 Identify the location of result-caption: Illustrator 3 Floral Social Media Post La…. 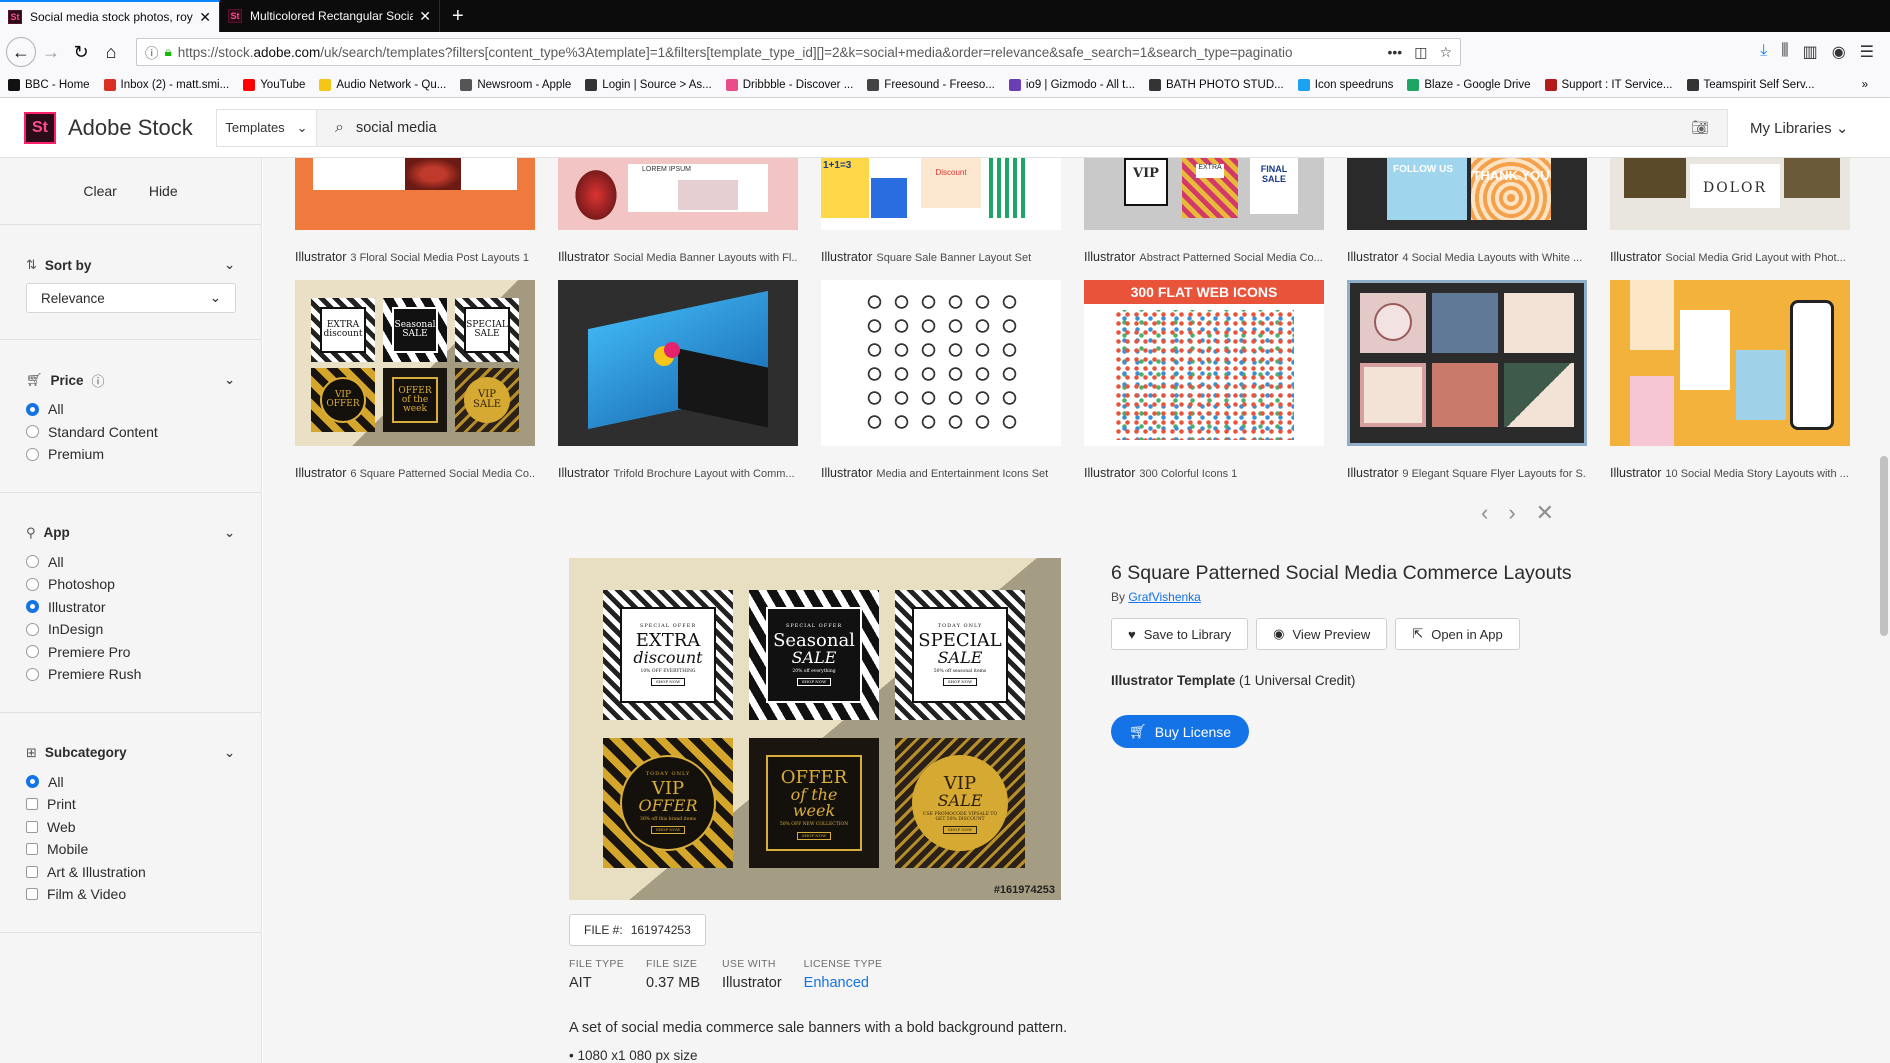
(415, 257).